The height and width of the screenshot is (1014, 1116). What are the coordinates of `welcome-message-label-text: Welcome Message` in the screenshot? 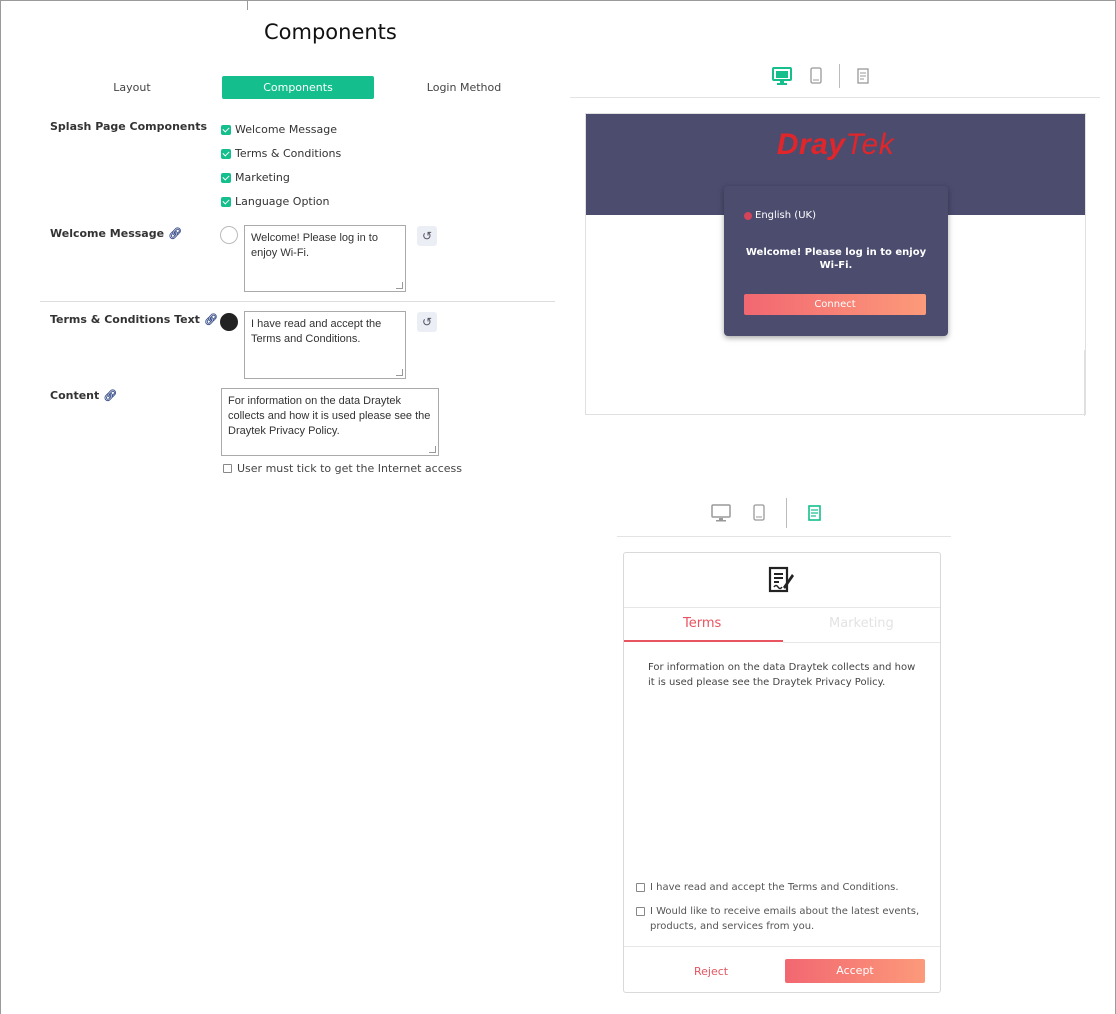 It's located at (107, 233).